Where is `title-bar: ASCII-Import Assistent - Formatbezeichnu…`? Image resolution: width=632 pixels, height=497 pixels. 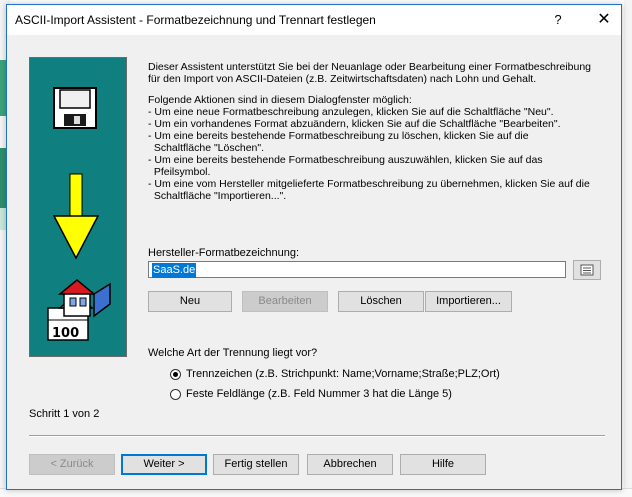 title-bar: ASCII-Import Assistent - Formatbezeichnu… is located at coordinates (314, 20).